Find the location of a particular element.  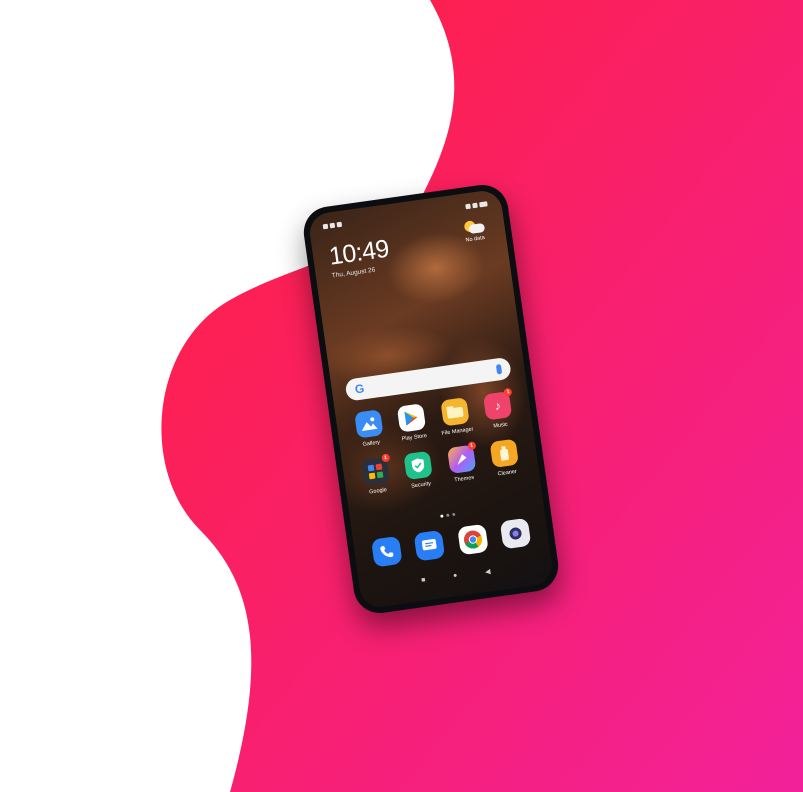

dock-messages is located at coordinates (429, 546).